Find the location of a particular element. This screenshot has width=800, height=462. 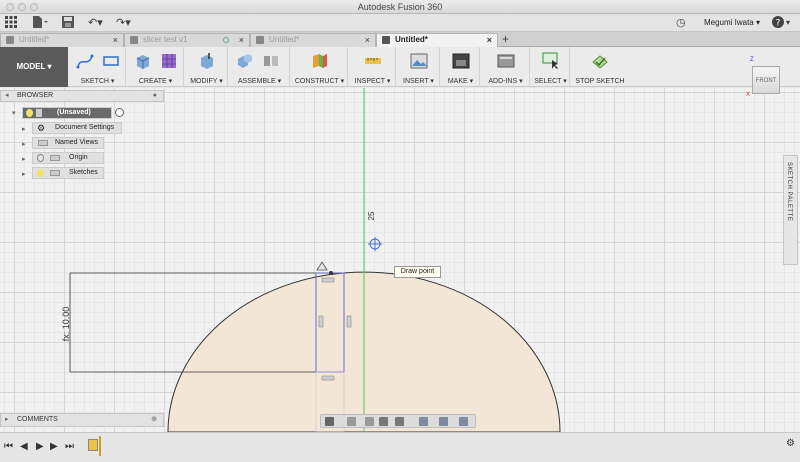

job-status-clock-icon: ◷ is located at coordinates (681, 23).